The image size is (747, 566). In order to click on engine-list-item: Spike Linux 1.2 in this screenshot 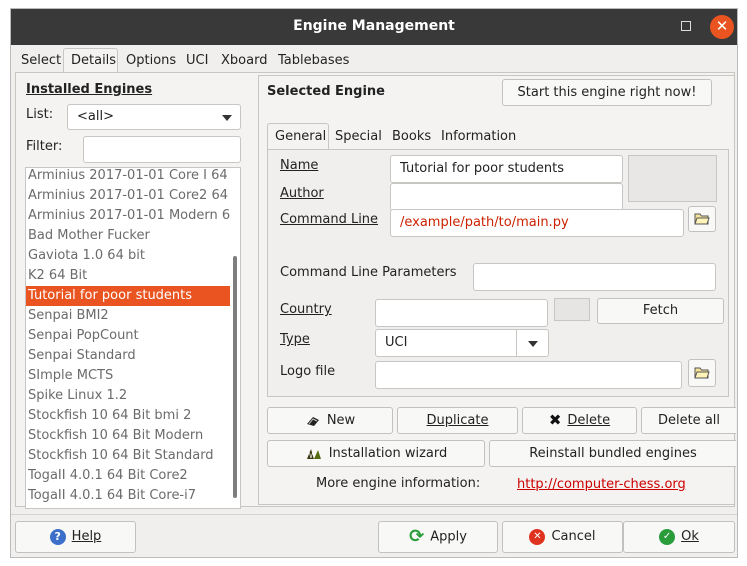, I will do `click(128, 396)`.